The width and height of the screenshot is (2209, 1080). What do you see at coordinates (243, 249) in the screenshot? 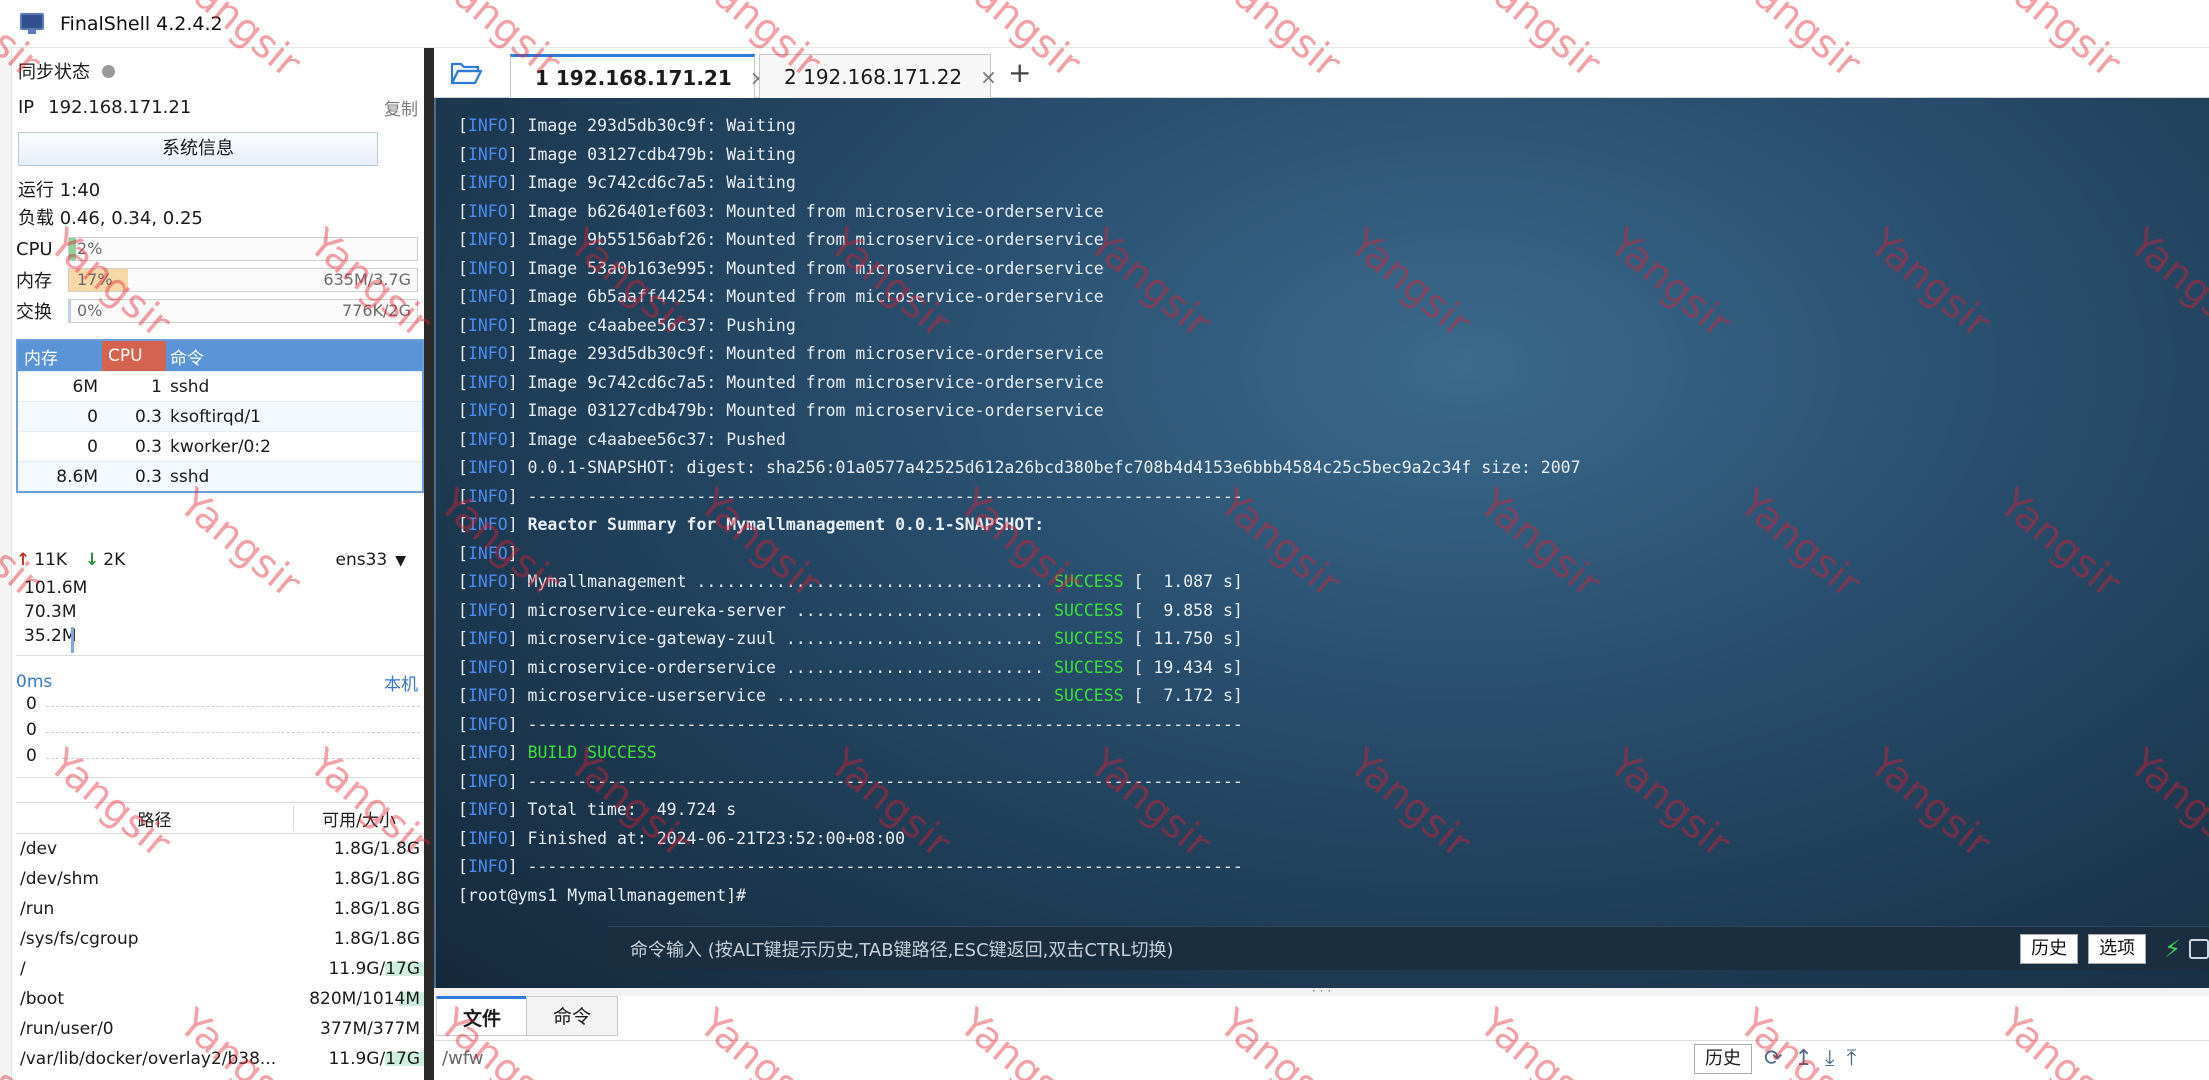
I see `cpu-meter: 2%` at bounding box center [243, 249].